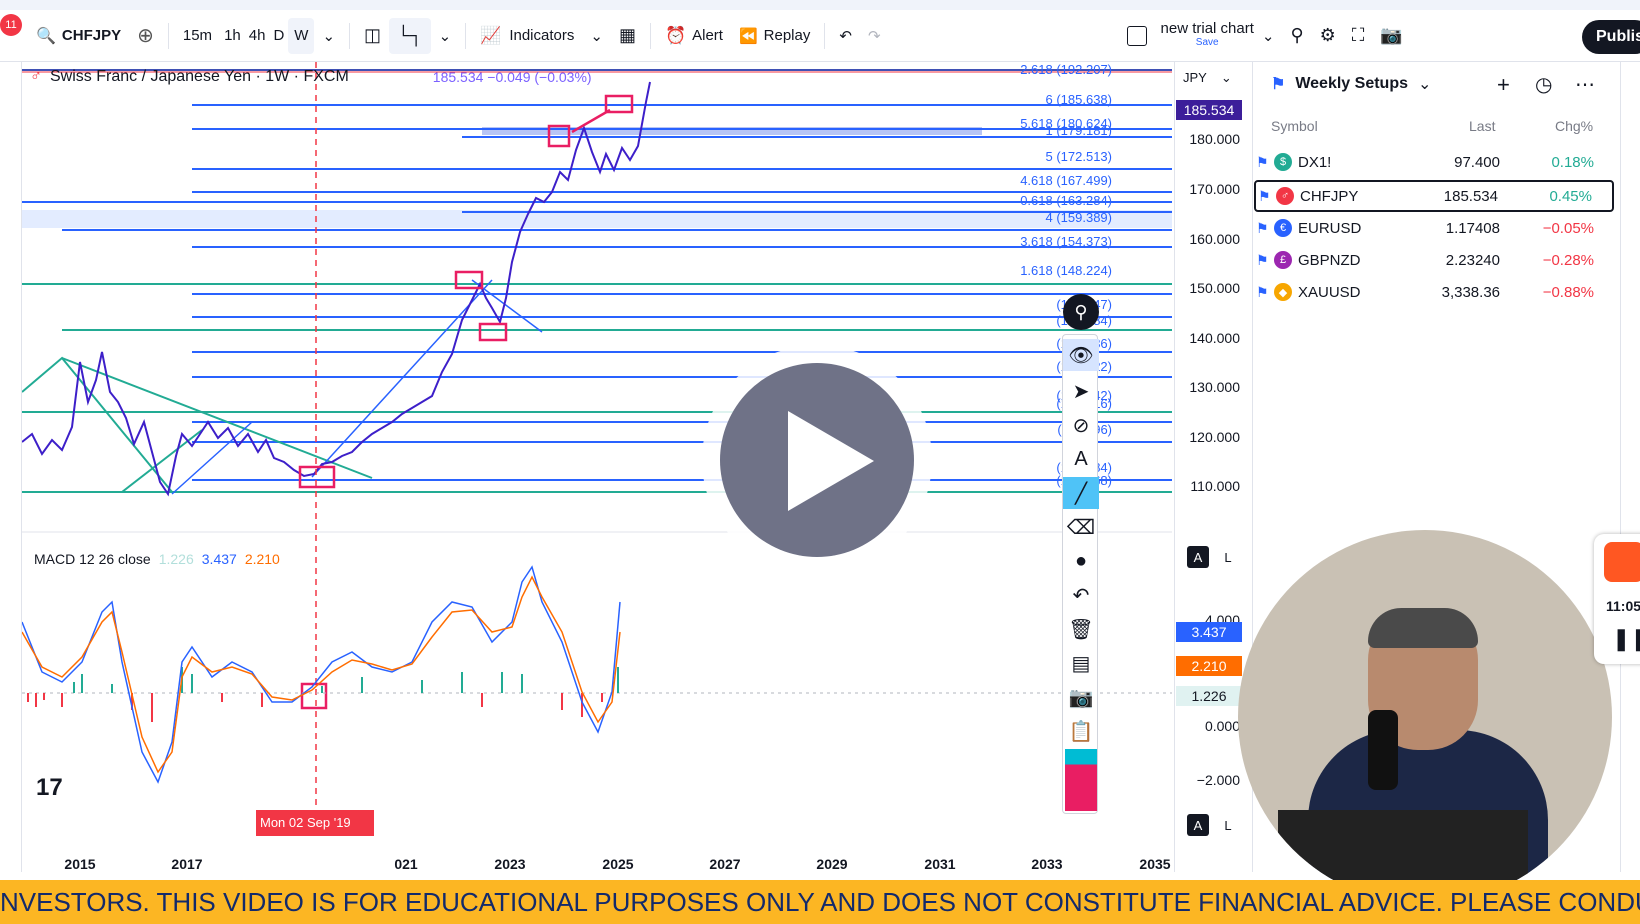  I want to click on highlight-boxes, so click(466, 402).